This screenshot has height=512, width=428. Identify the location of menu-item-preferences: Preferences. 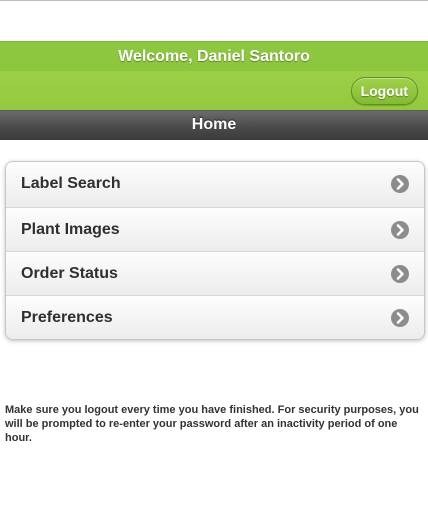
(215, 317).